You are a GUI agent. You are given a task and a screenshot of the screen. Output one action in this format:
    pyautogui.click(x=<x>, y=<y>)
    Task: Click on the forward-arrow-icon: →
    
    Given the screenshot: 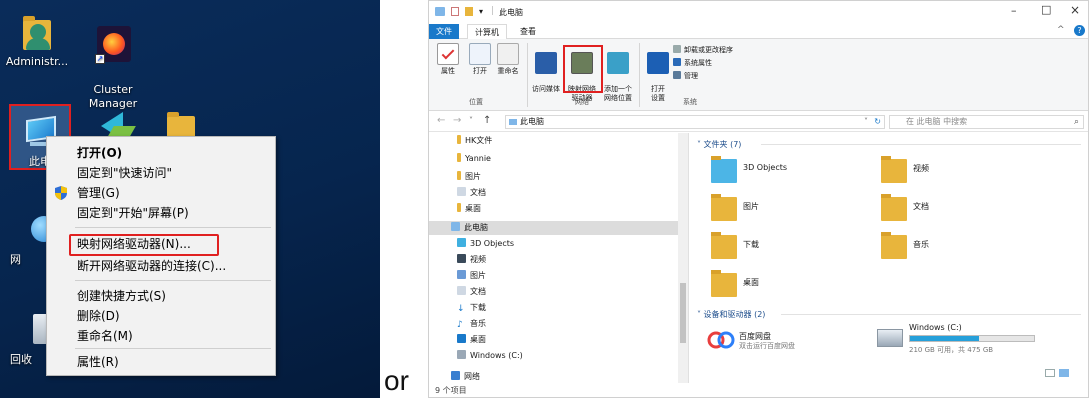 What is the action you would take?
    pyautogui.click(x=457, y=120)
    